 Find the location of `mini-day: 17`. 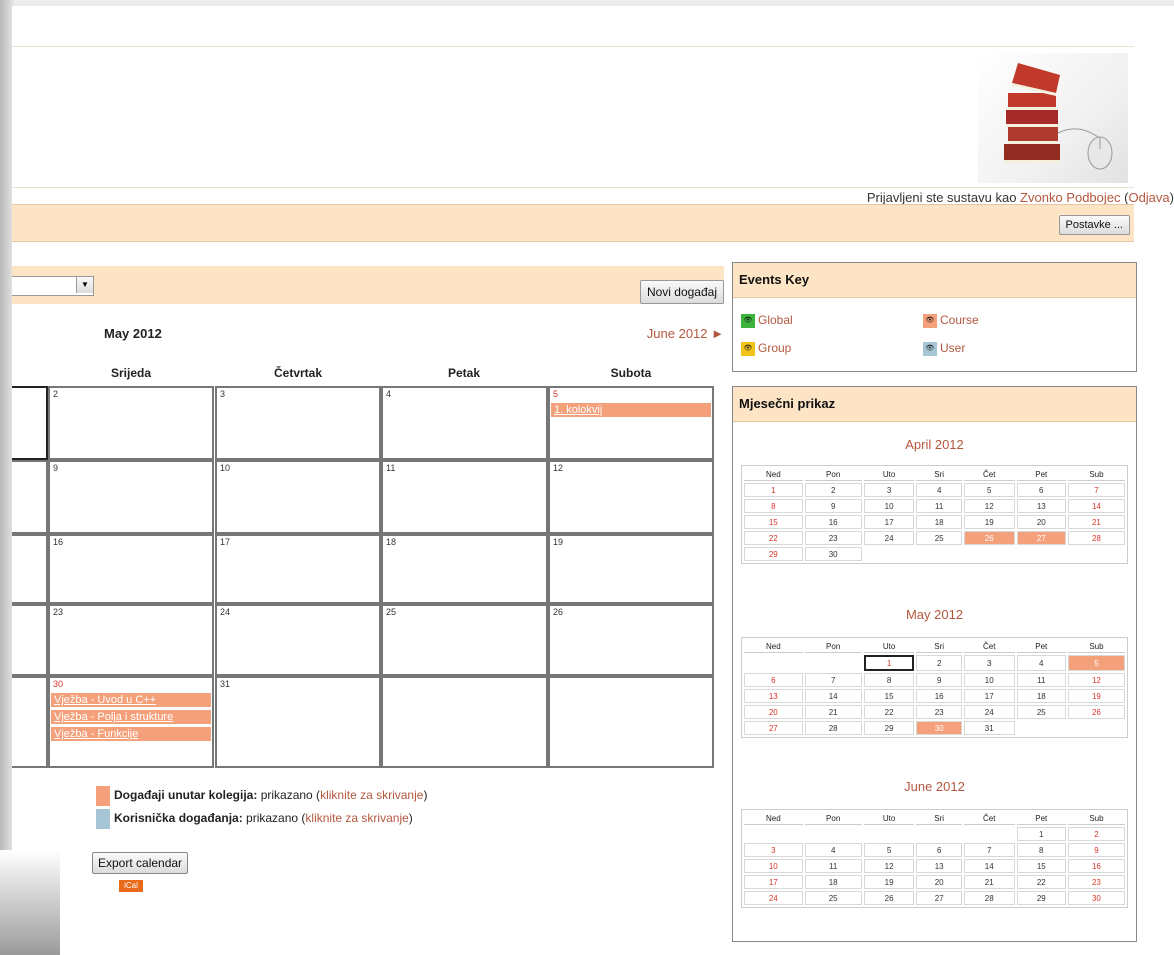

mini-day: 17 is located at coordinates (989, 696).